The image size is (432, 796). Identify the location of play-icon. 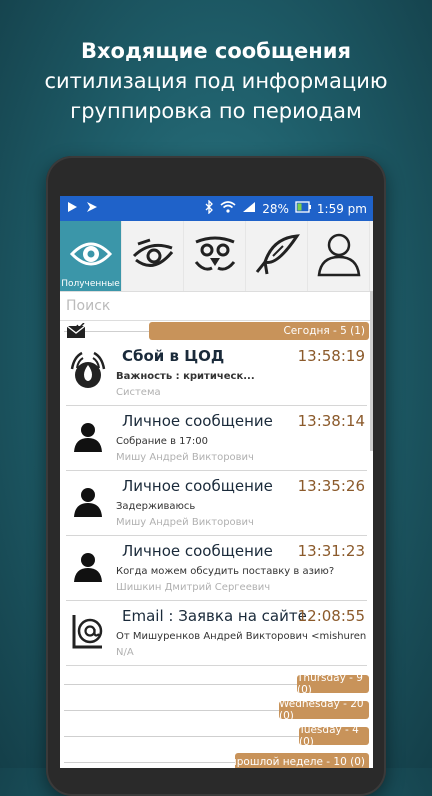
(72, 208).